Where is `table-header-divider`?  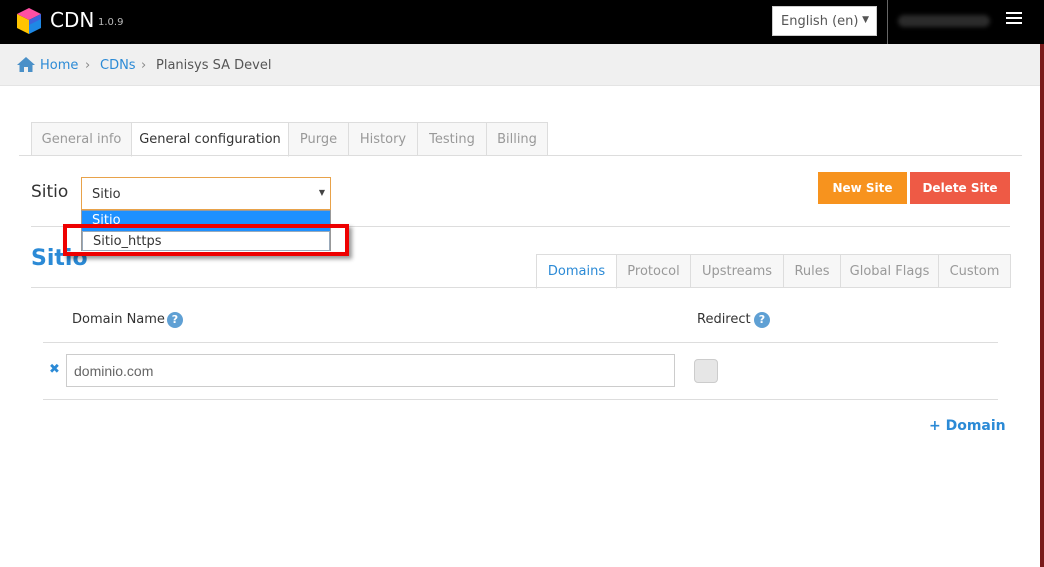
table-header-divider is located at coordinates (520, 342).